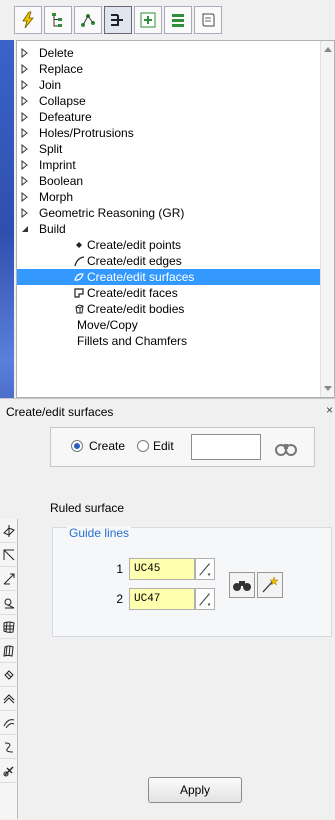 This screenshot has width=335, height=820. Describe the element at coordinates (9, 555) in the screenshot. I see `surface-corner-icon` at that location.